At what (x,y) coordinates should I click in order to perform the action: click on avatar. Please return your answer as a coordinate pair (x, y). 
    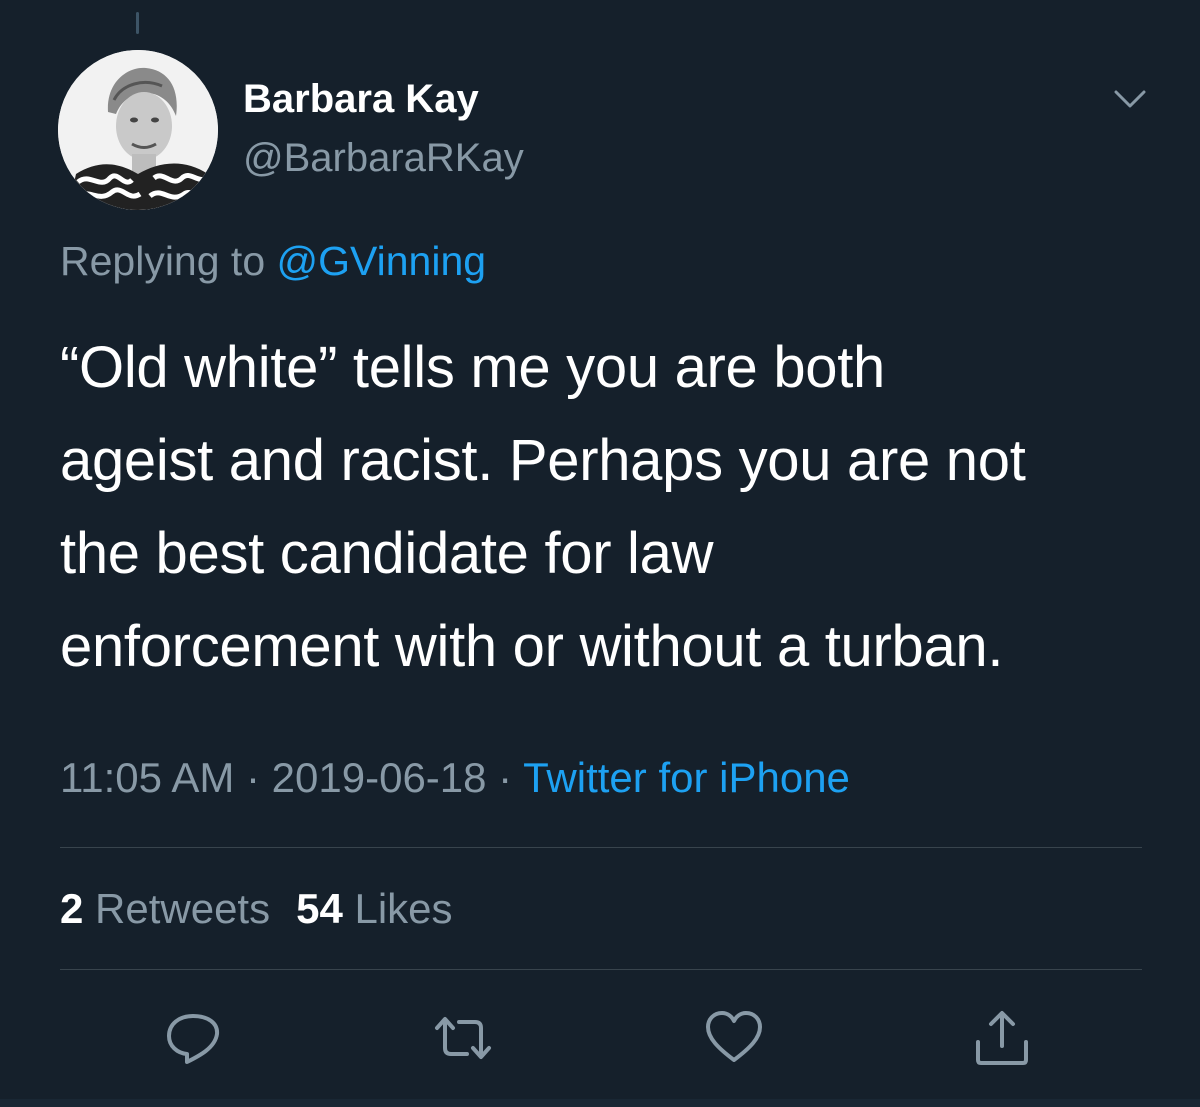
    Looking at the image, I should click on (138, 130).